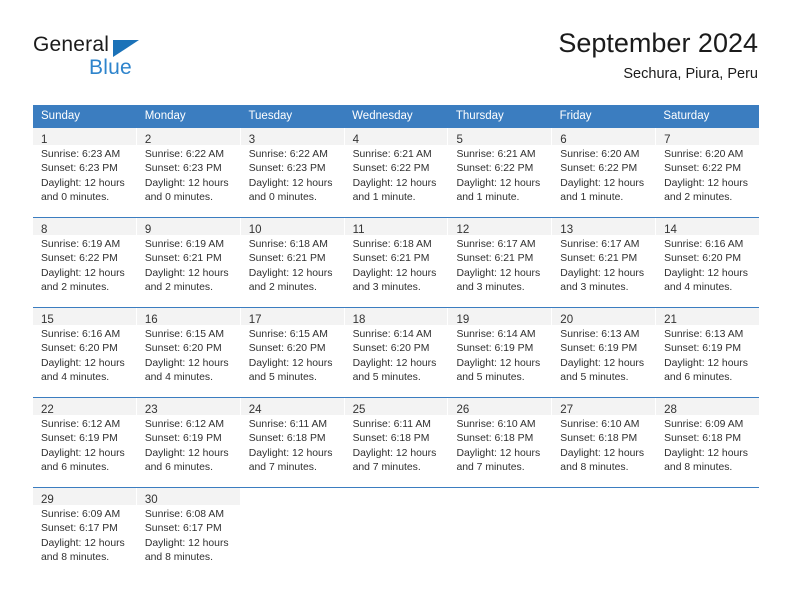 Image resolution: width=792 pixels, height=612 pixels. What do you see at coordinates (255, 320) in the screenshot?
I see `day-number: 17` at bounding box center [255, 320].